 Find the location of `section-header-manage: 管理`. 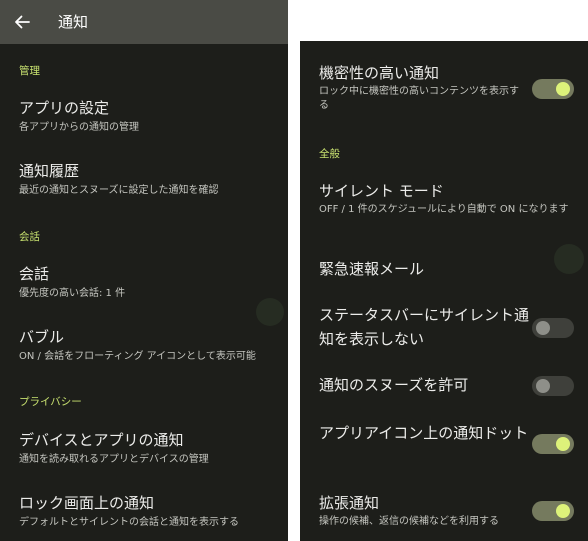

section-header-manage: 管理 is located at coordinates (29, 71).